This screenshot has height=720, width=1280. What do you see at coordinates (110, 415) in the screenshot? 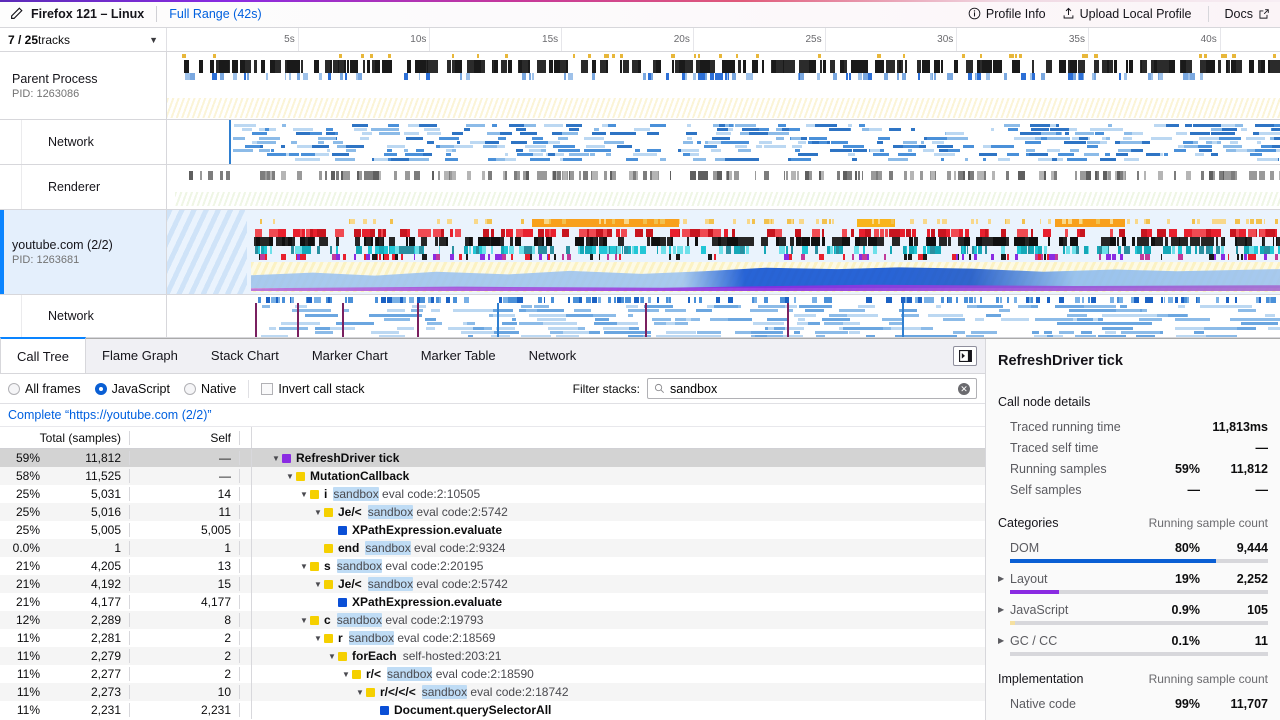
I see `breadcrumb-item-complete: Complete “https://youtube.com (2/2)”` at bounding box center [110, 415].